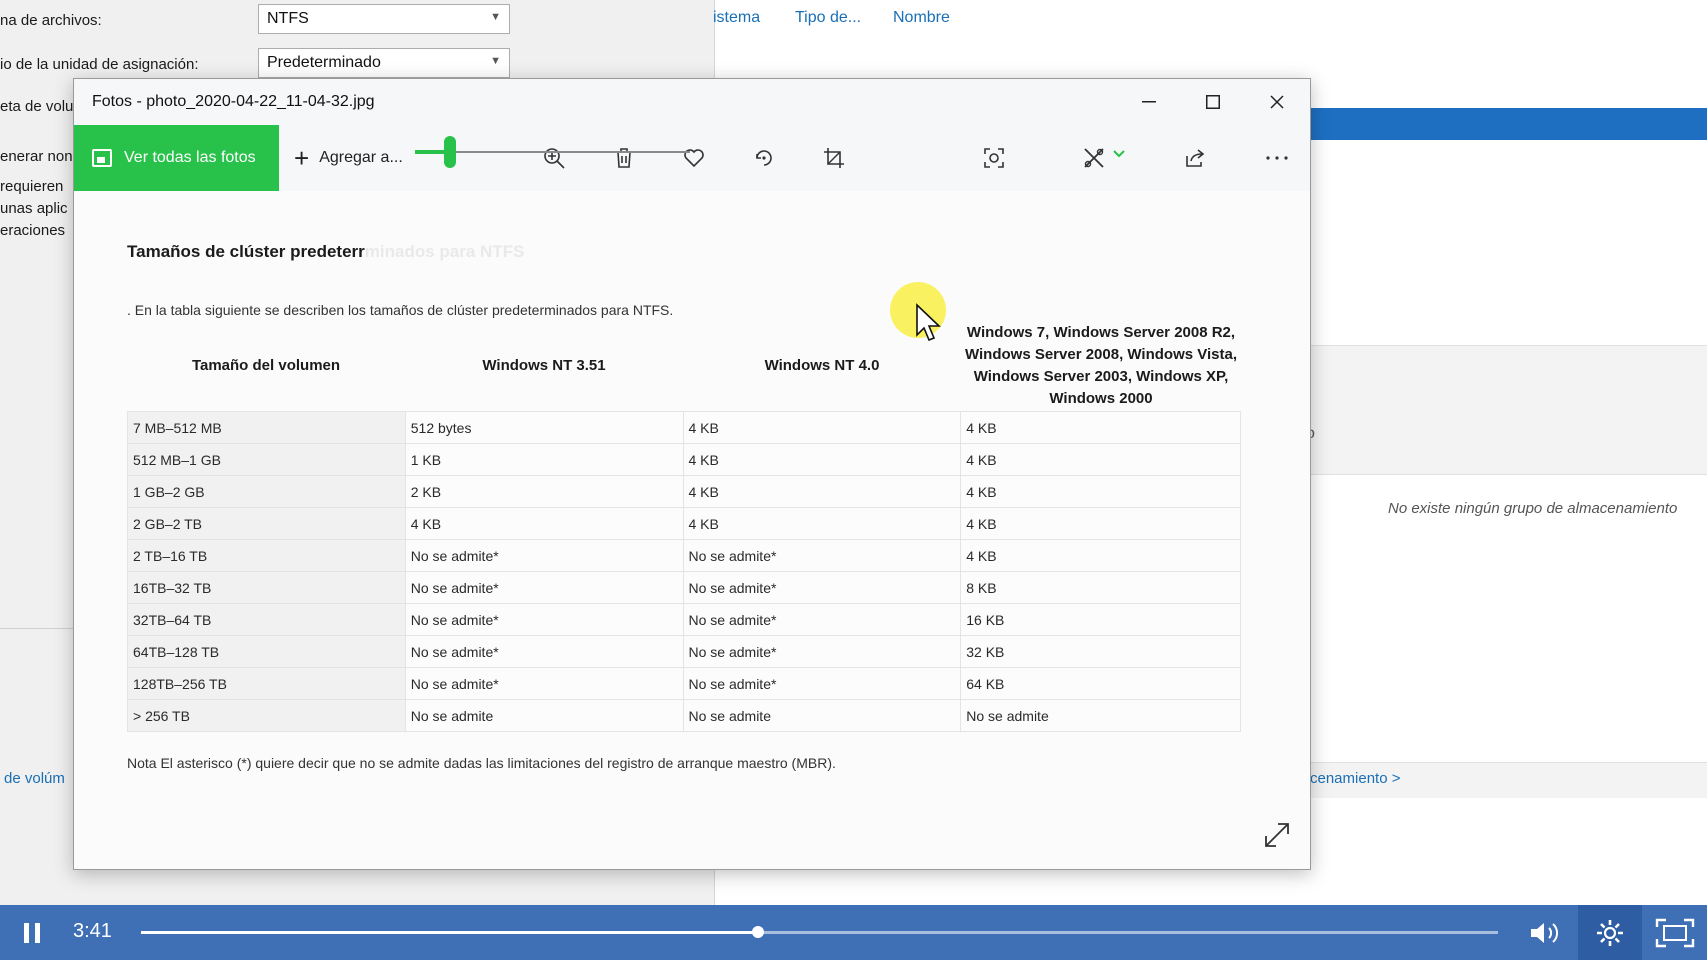 The height and width of the screenshot is (960, 1707). What do you see at coordinates (1100, 683) in the screenshot?
I see `table-cell: 64 KB` at bounding box center [1100, 683].